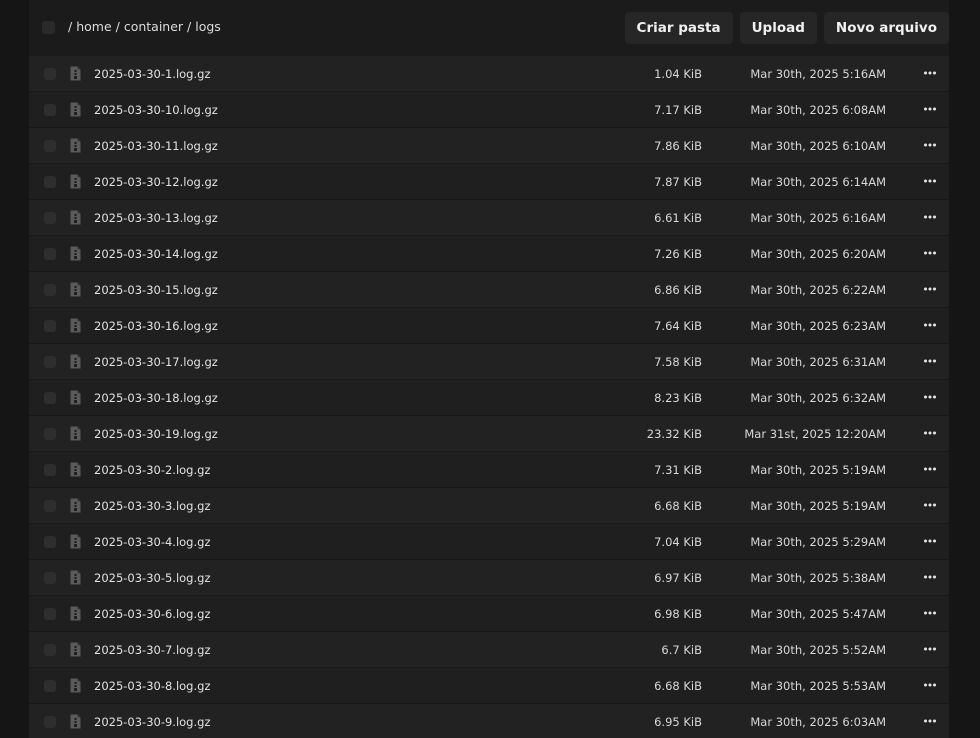  Describe the element at coordinates (152, 722) in the screenshot. I see `file-name: 2025-03-30-9.log.gz` at that location.